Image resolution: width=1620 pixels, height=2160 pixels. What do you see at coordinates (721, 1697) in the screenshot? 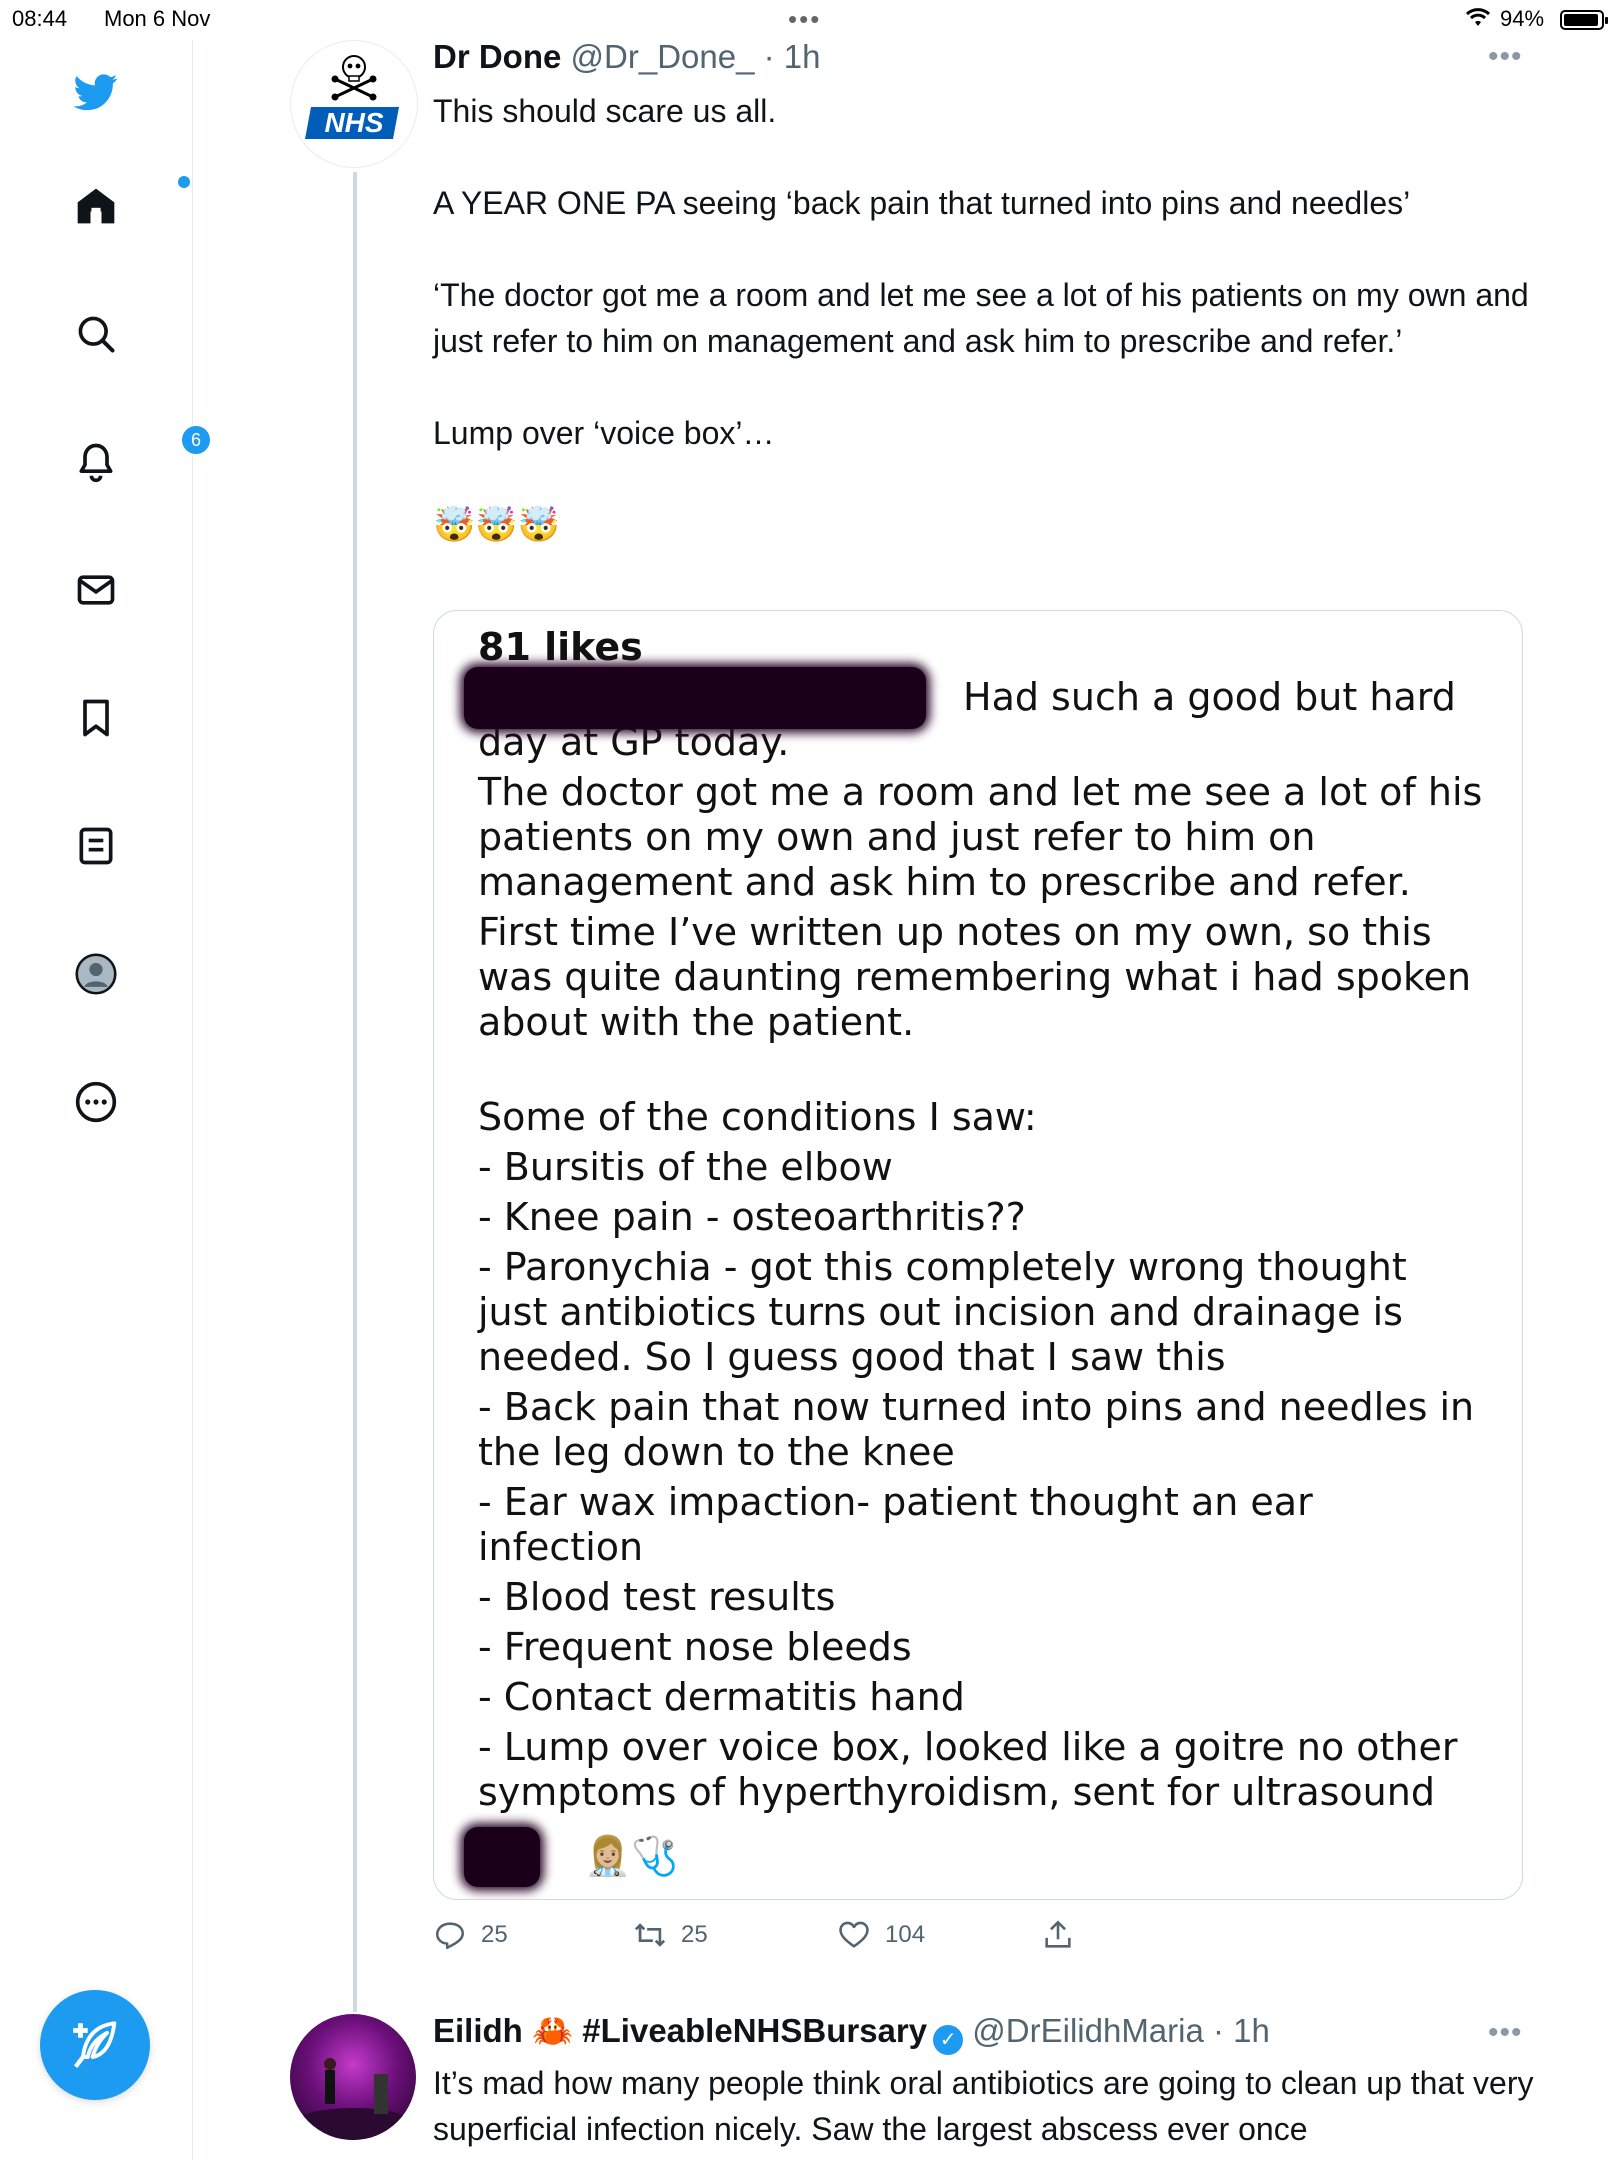
I see `condition-item: - Contact dermatitis hand` at bounding box center [721, 1697].